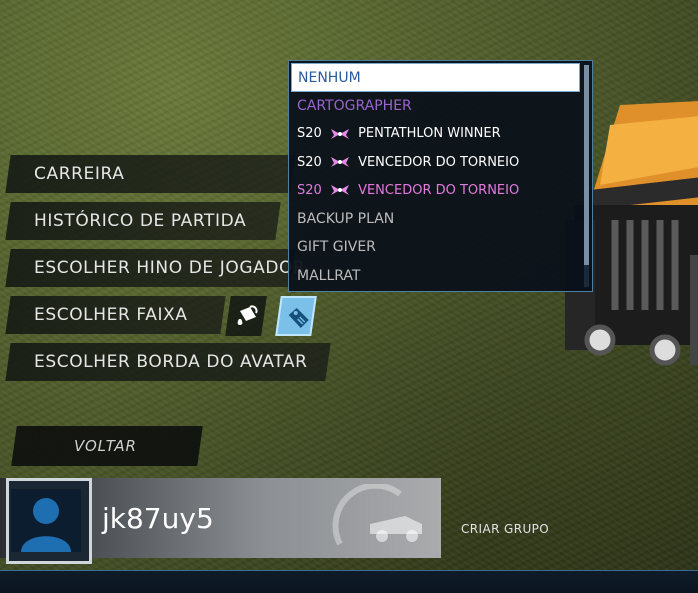 The image size is (698, 593). I want to click on paint-bucket-icon, so click(247, 315).